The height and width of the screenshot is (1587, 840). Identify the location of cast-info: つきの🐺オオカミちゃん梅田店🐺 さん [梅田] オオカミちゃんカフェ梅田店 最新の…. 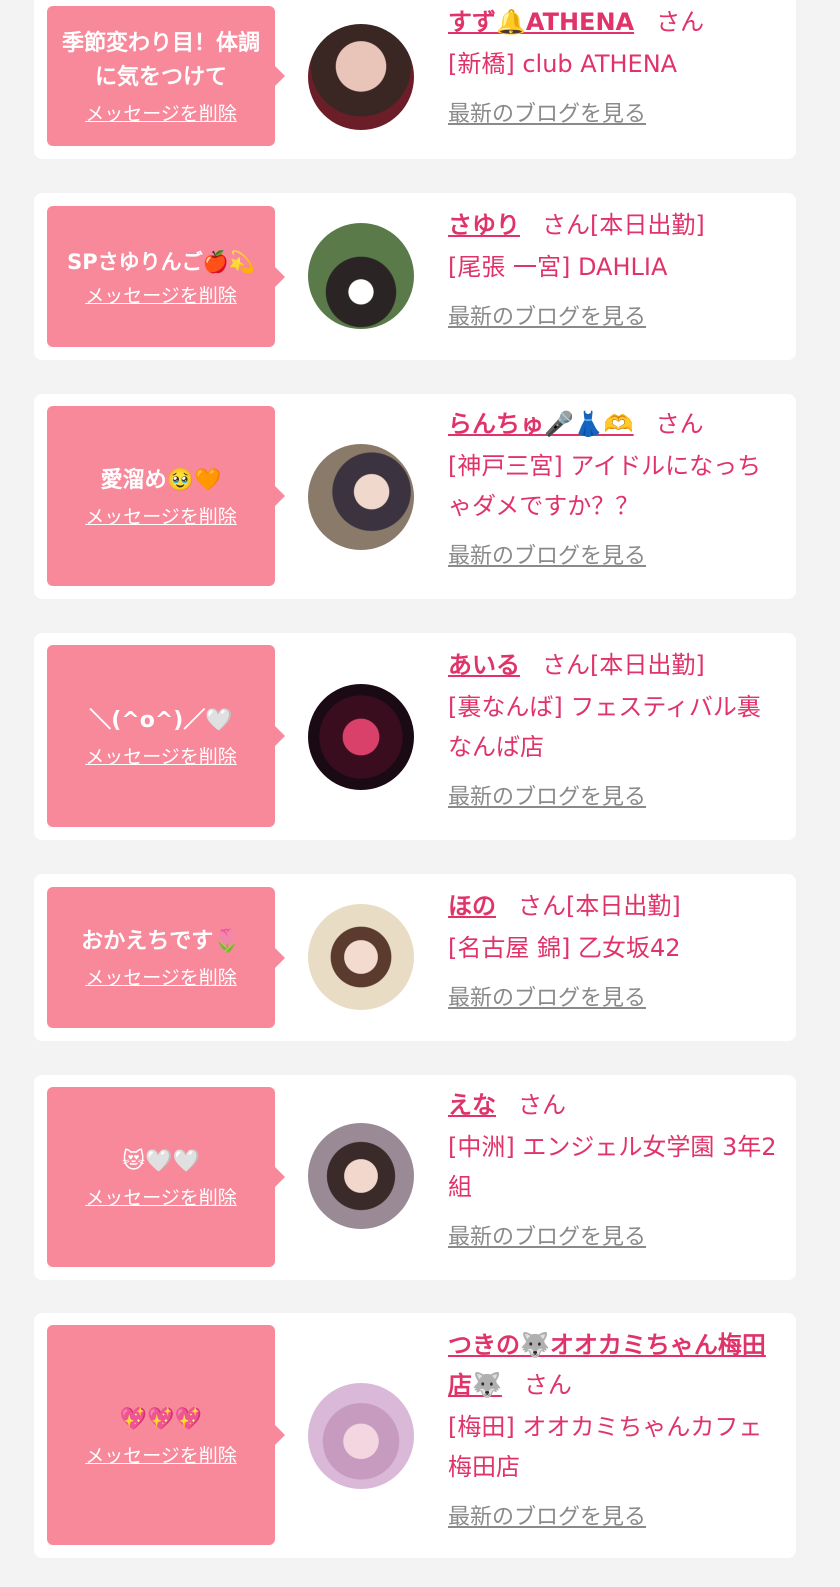
(615, 1428).